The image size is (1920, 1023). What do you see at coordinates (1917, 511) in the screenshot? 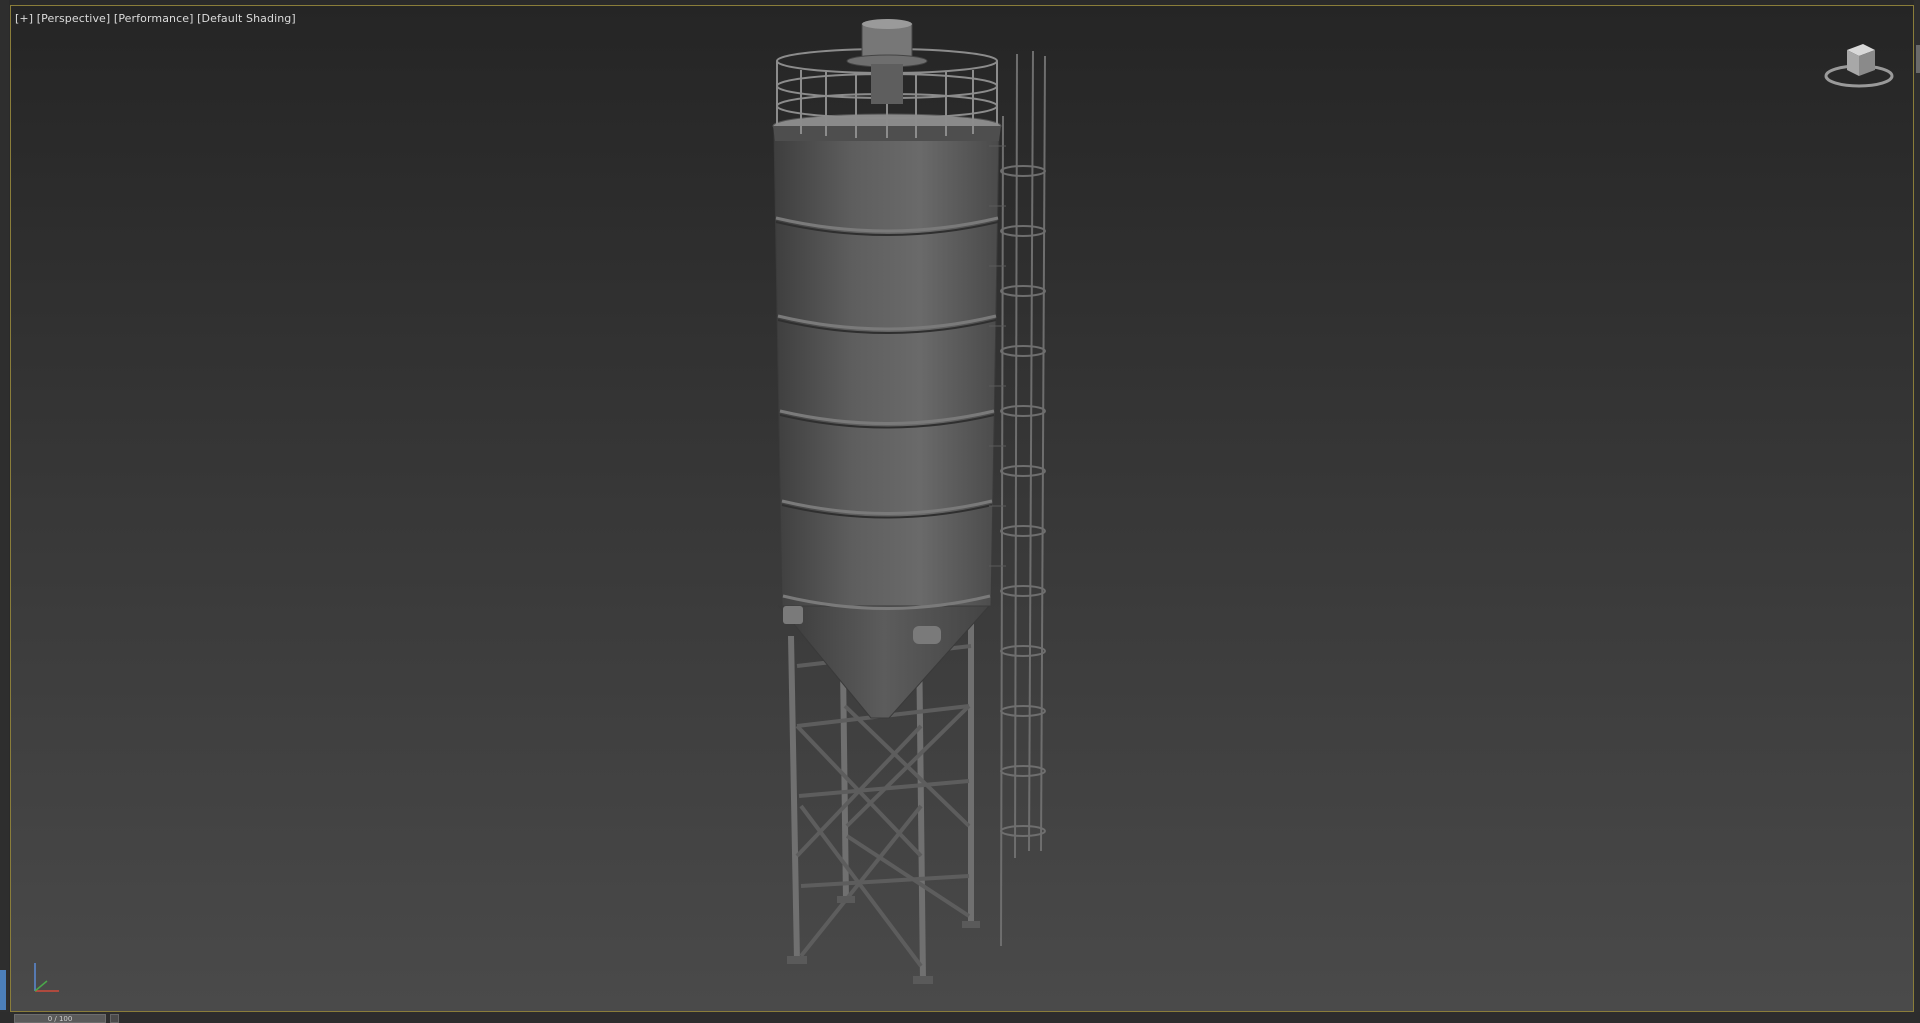
I see `right-panel-strip` at bounding box center [1917, 511].